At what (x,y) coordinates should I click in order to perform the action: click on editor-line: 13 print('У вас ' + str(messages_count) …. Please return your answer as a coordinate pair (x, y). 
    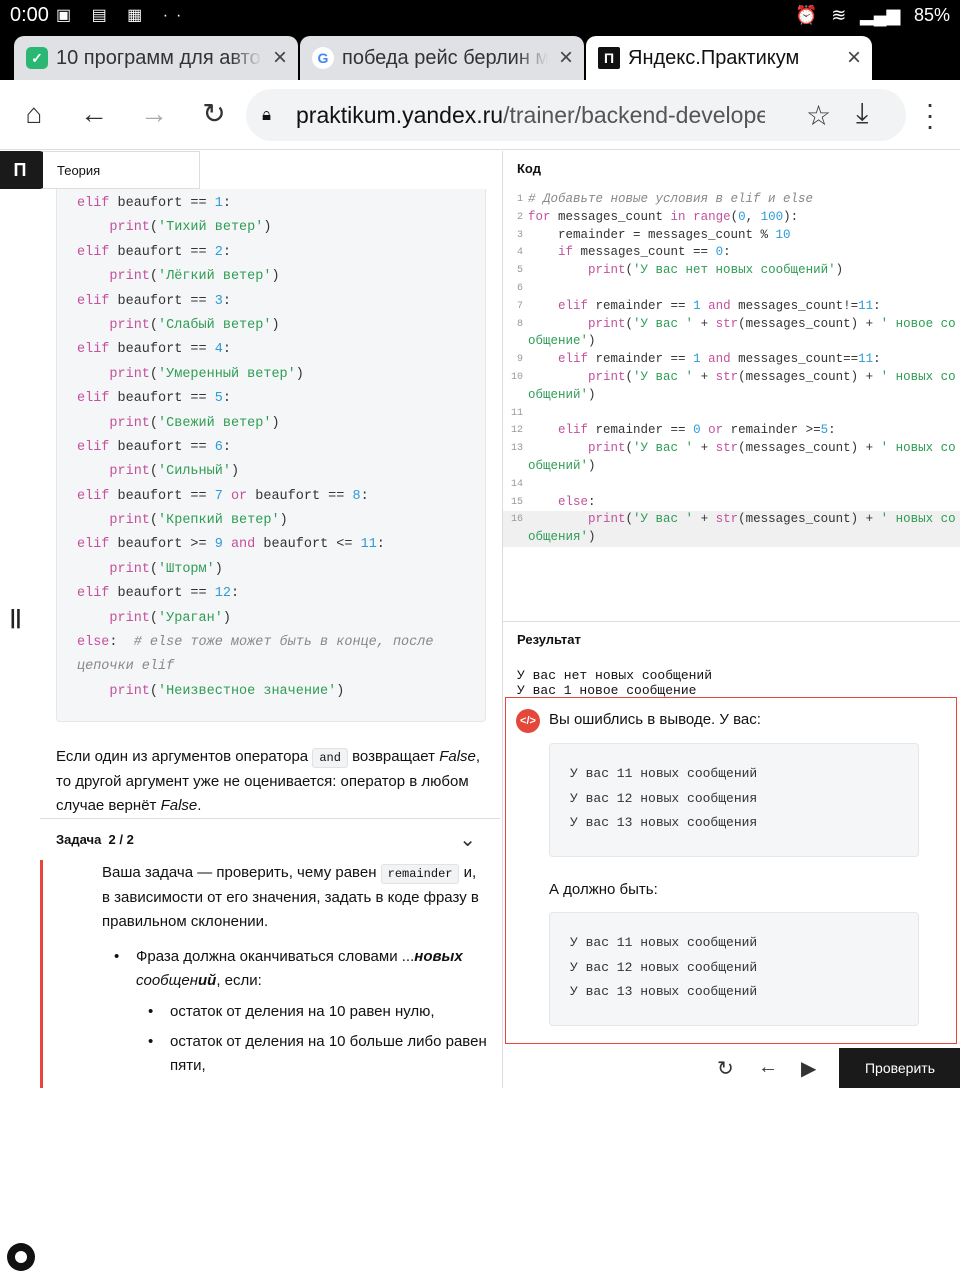
    Looking at the image, I should click on (731, 449).